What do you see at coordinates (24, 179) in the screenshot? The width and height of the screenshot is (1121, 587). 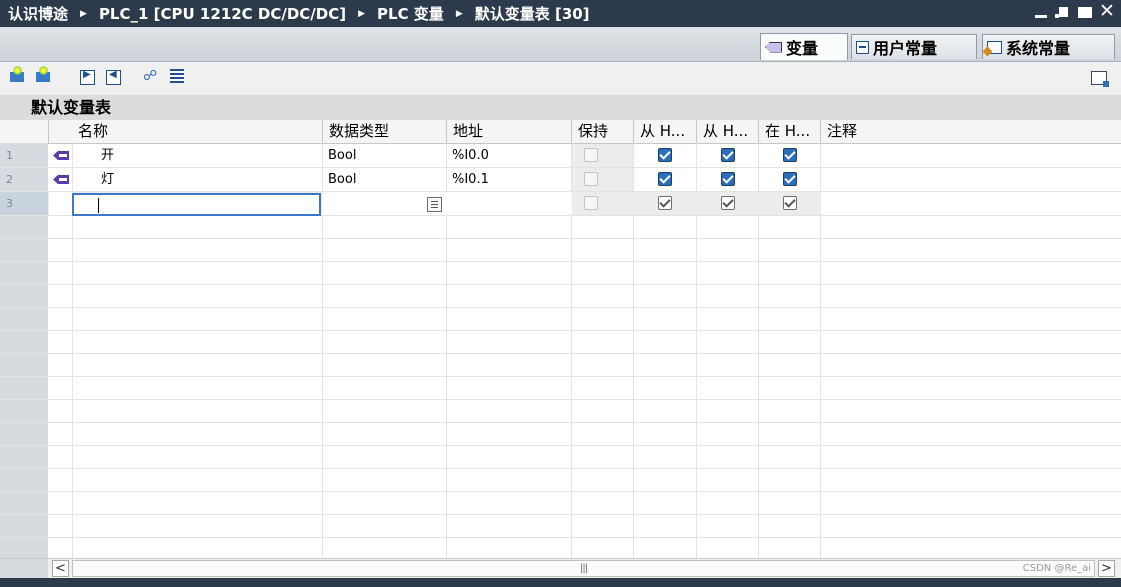 I see `row-number: 2` at bounding box center [24, 179].